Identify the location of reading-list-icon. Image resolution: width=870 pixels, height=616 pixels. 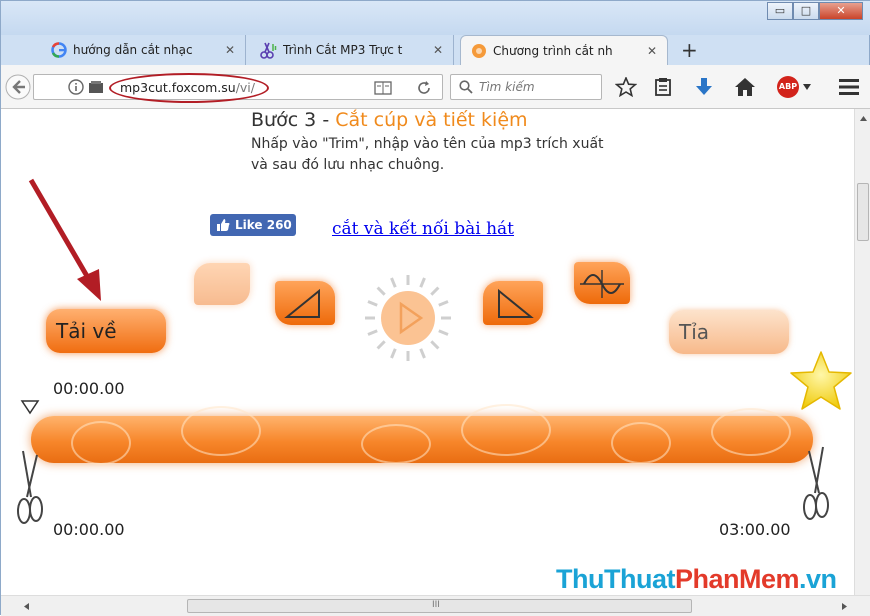
(663, 87).